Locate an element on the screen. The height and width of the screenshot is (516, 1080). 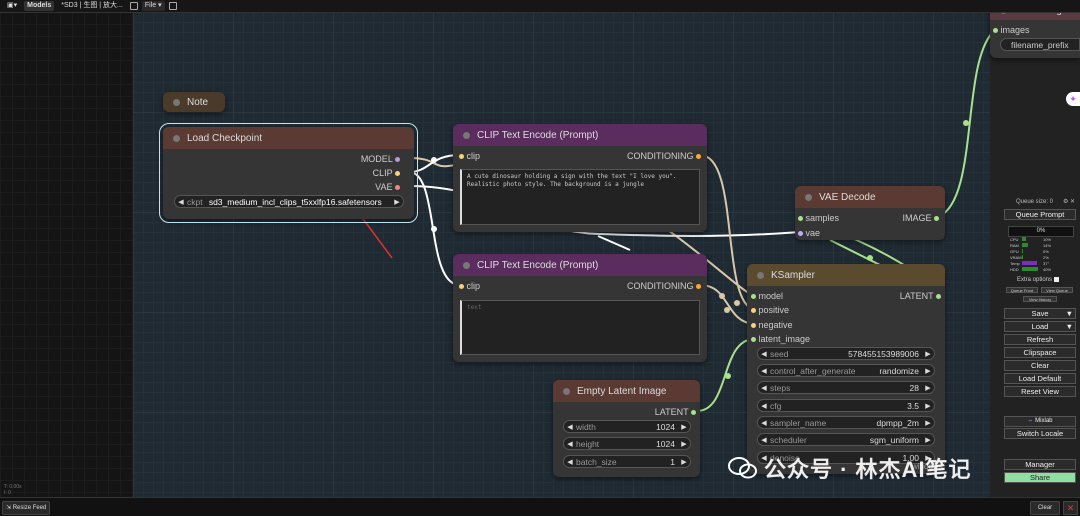
control-after-generate-widget: ◀ control_after_generate randomize ▶ is located at coordinates (846, 370).